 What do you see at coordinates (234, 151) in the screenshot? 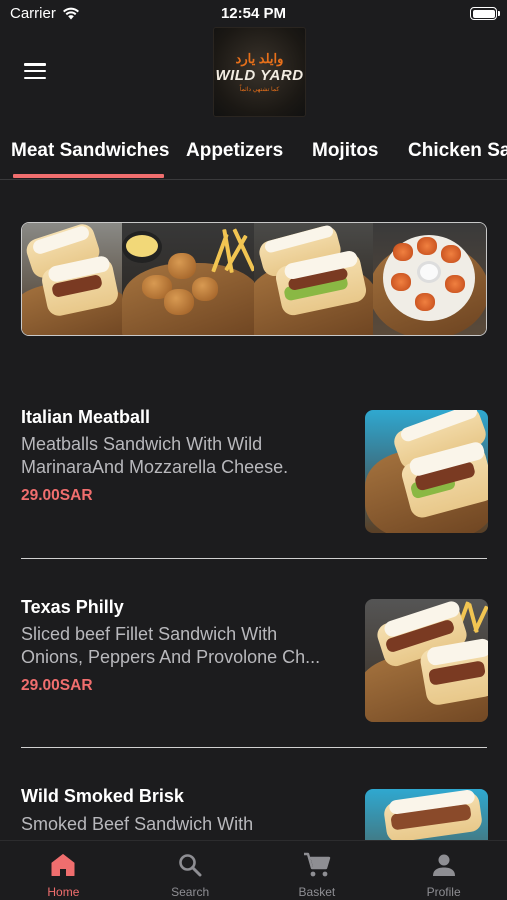
I see `tab-appetizers: Appetizers` at bounding box center [234, 151].